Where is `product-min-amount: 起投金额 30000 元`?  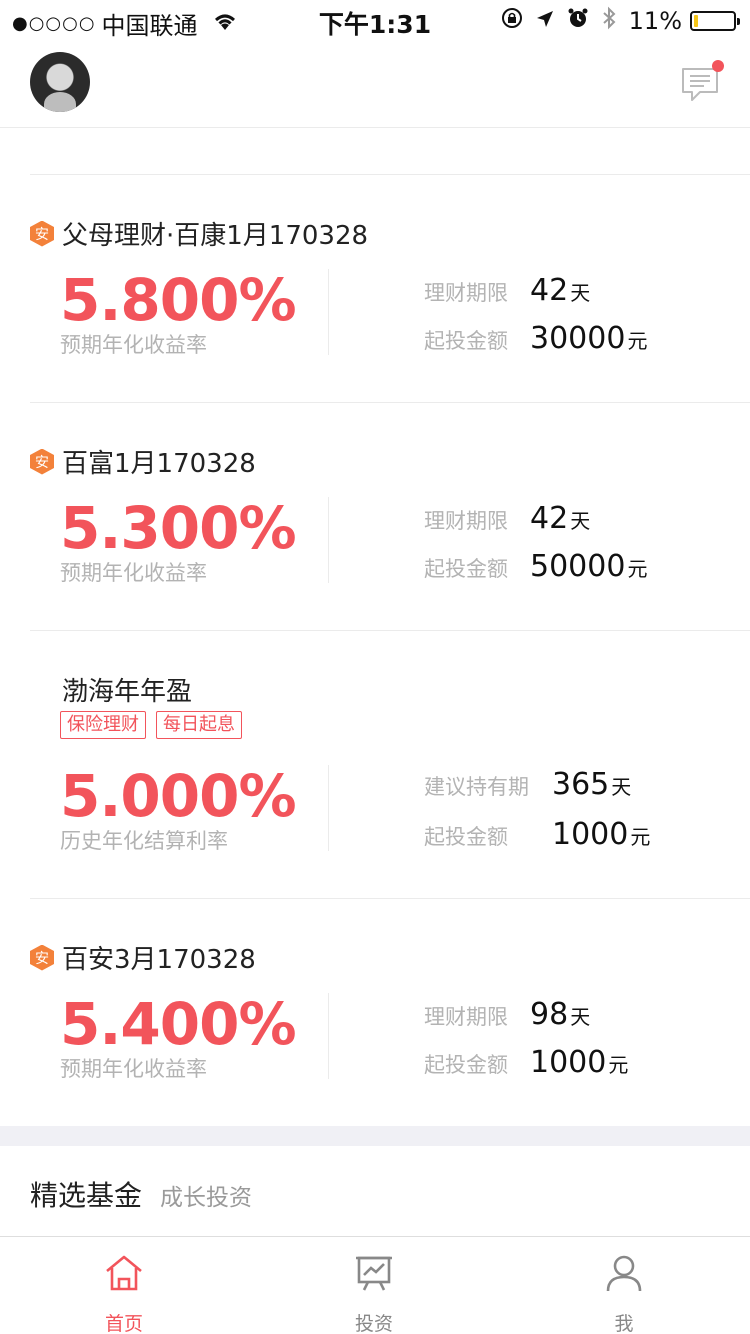
product-min-amount: 起投金额 30000 元 is located at coordinates (535, 338).